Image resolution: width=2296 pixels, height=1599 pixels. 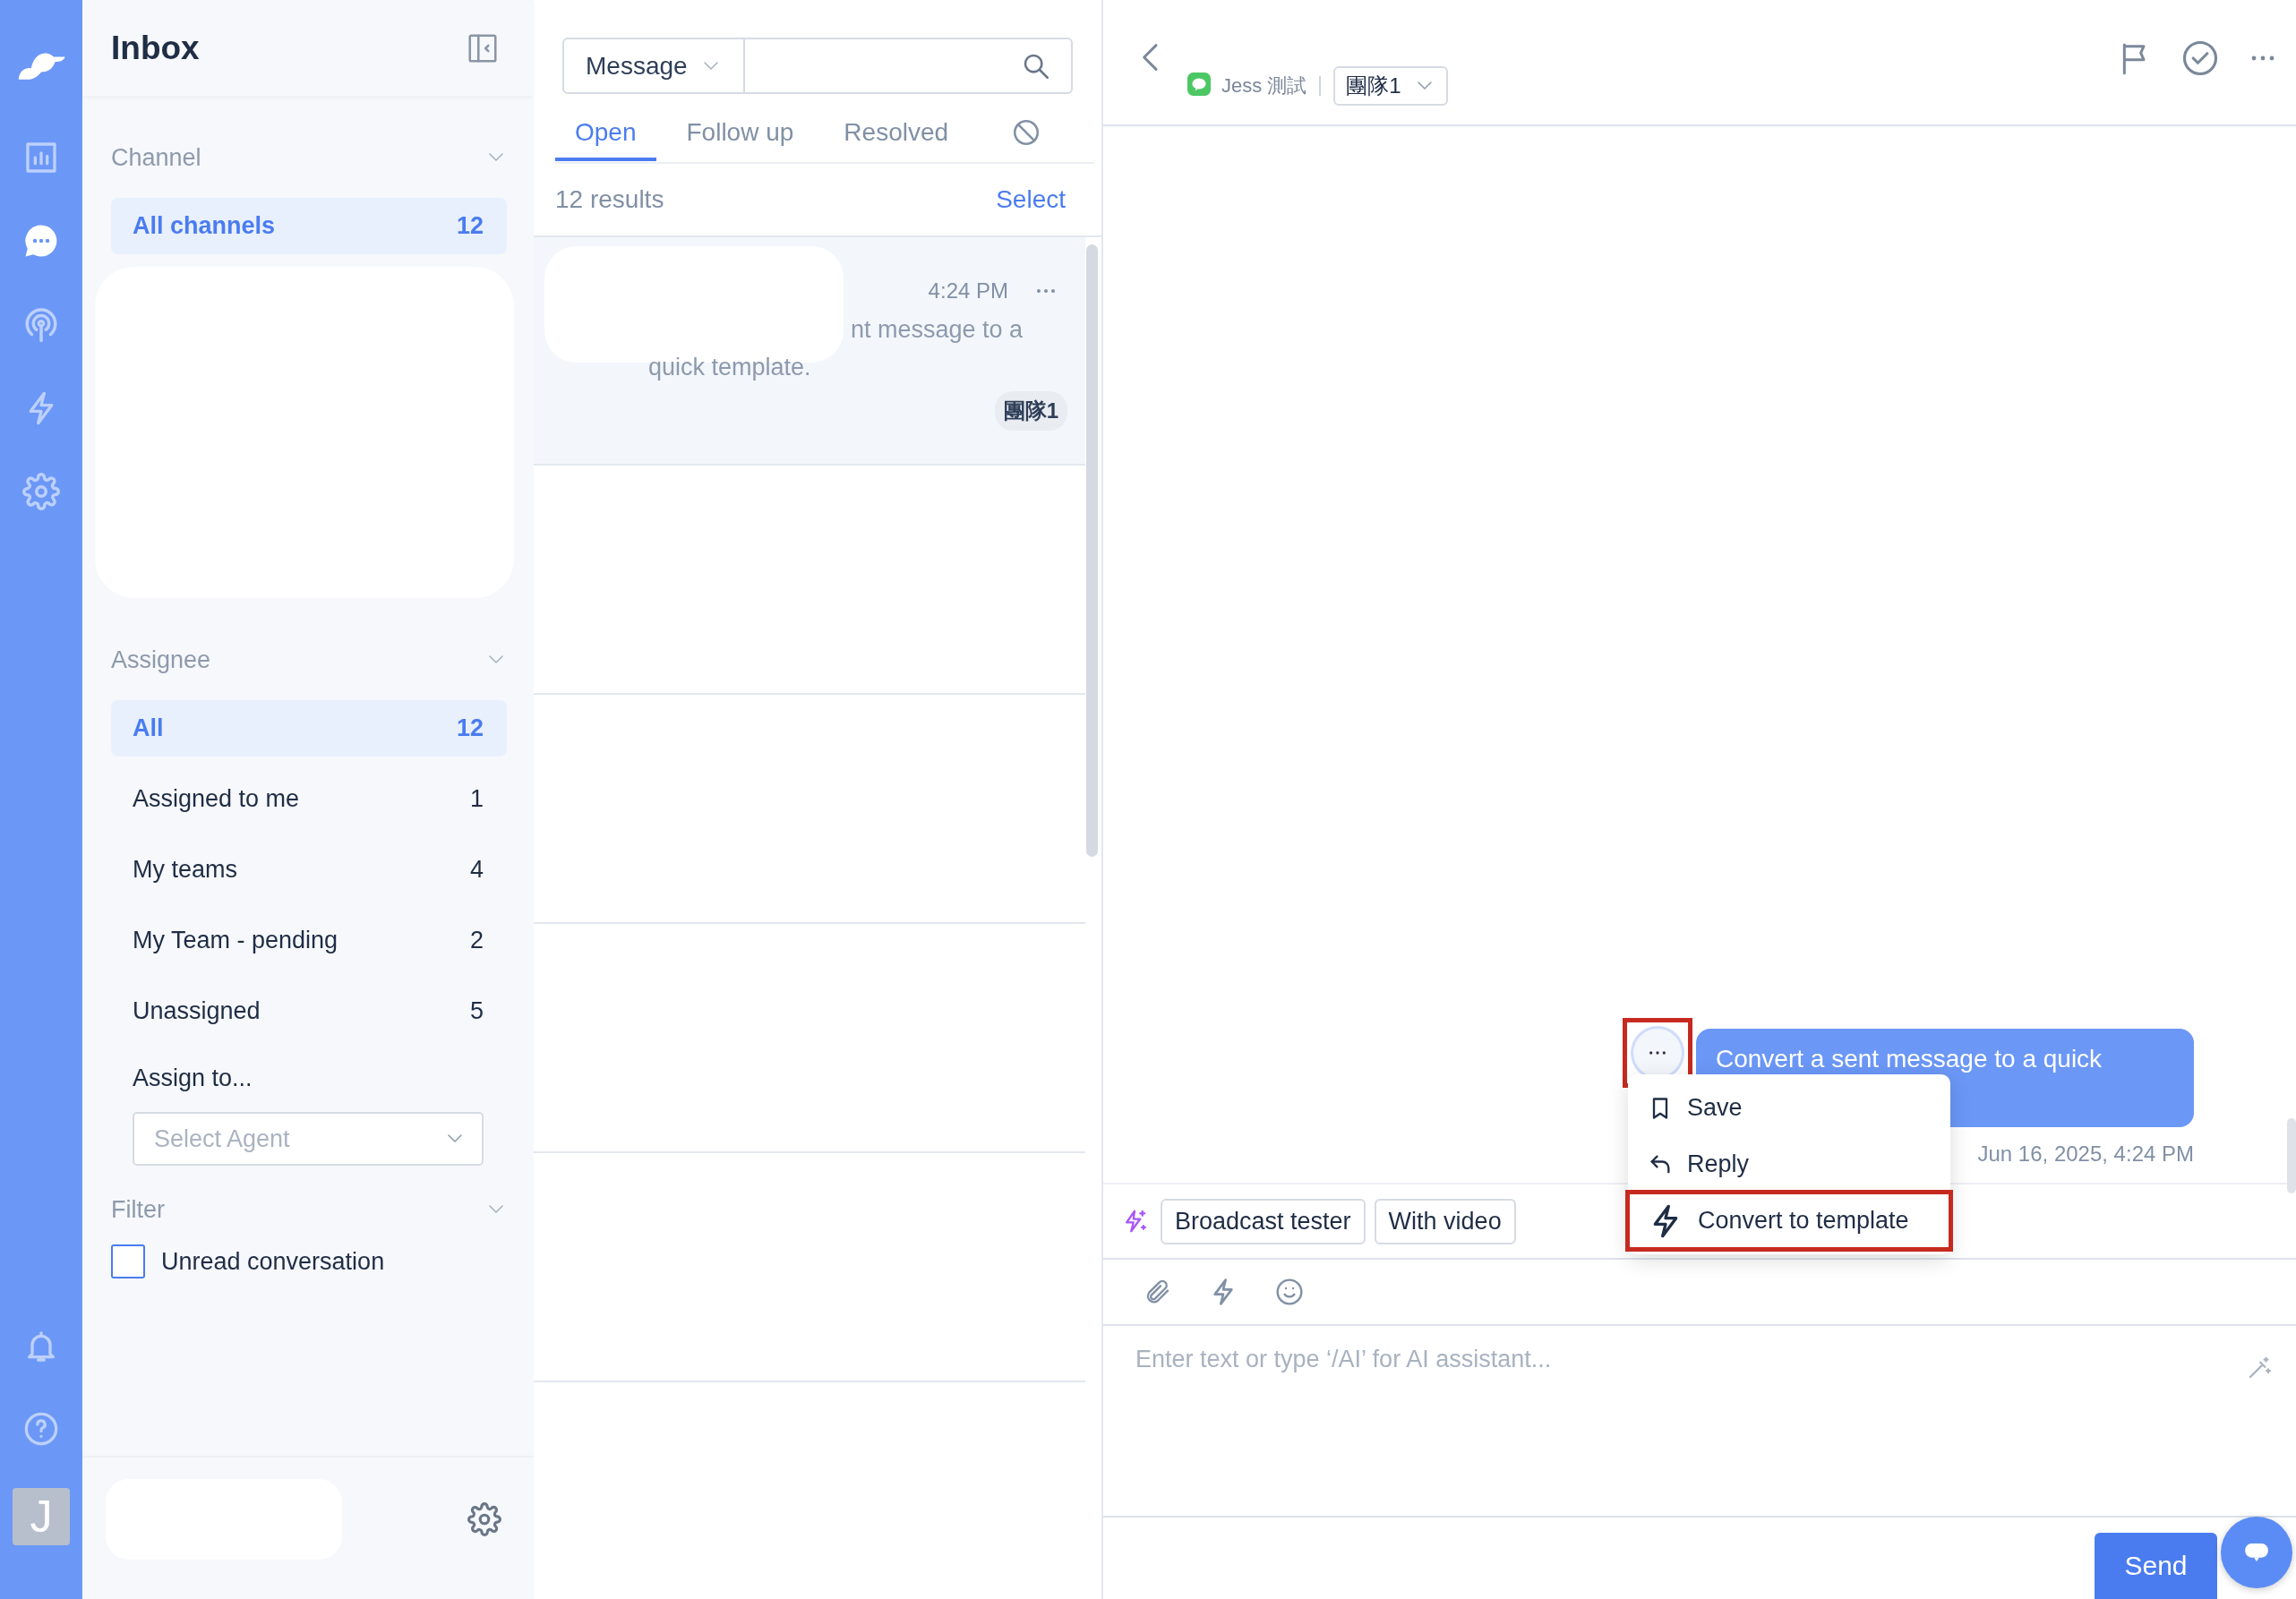 I want to click on item-count: 4, so click(x=476, y=870).